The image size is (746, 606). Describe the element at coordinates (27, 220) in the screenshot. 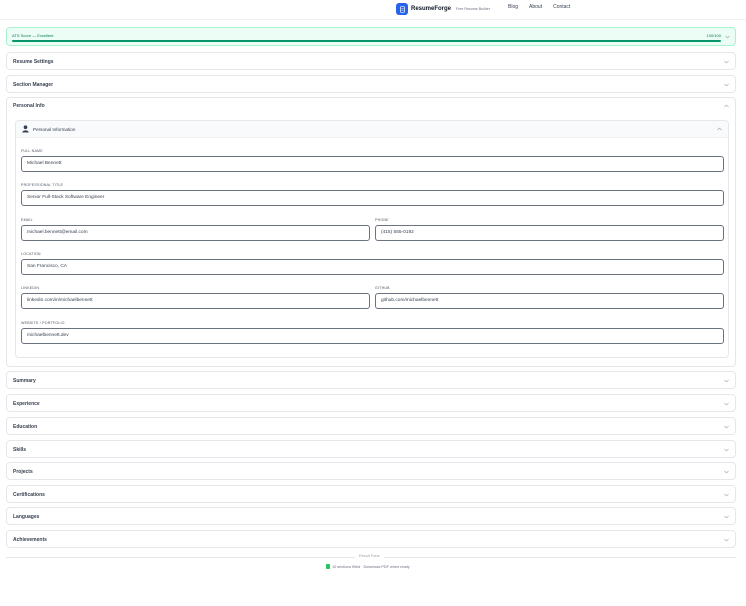

I see `email-label: EMAIL` at that location.